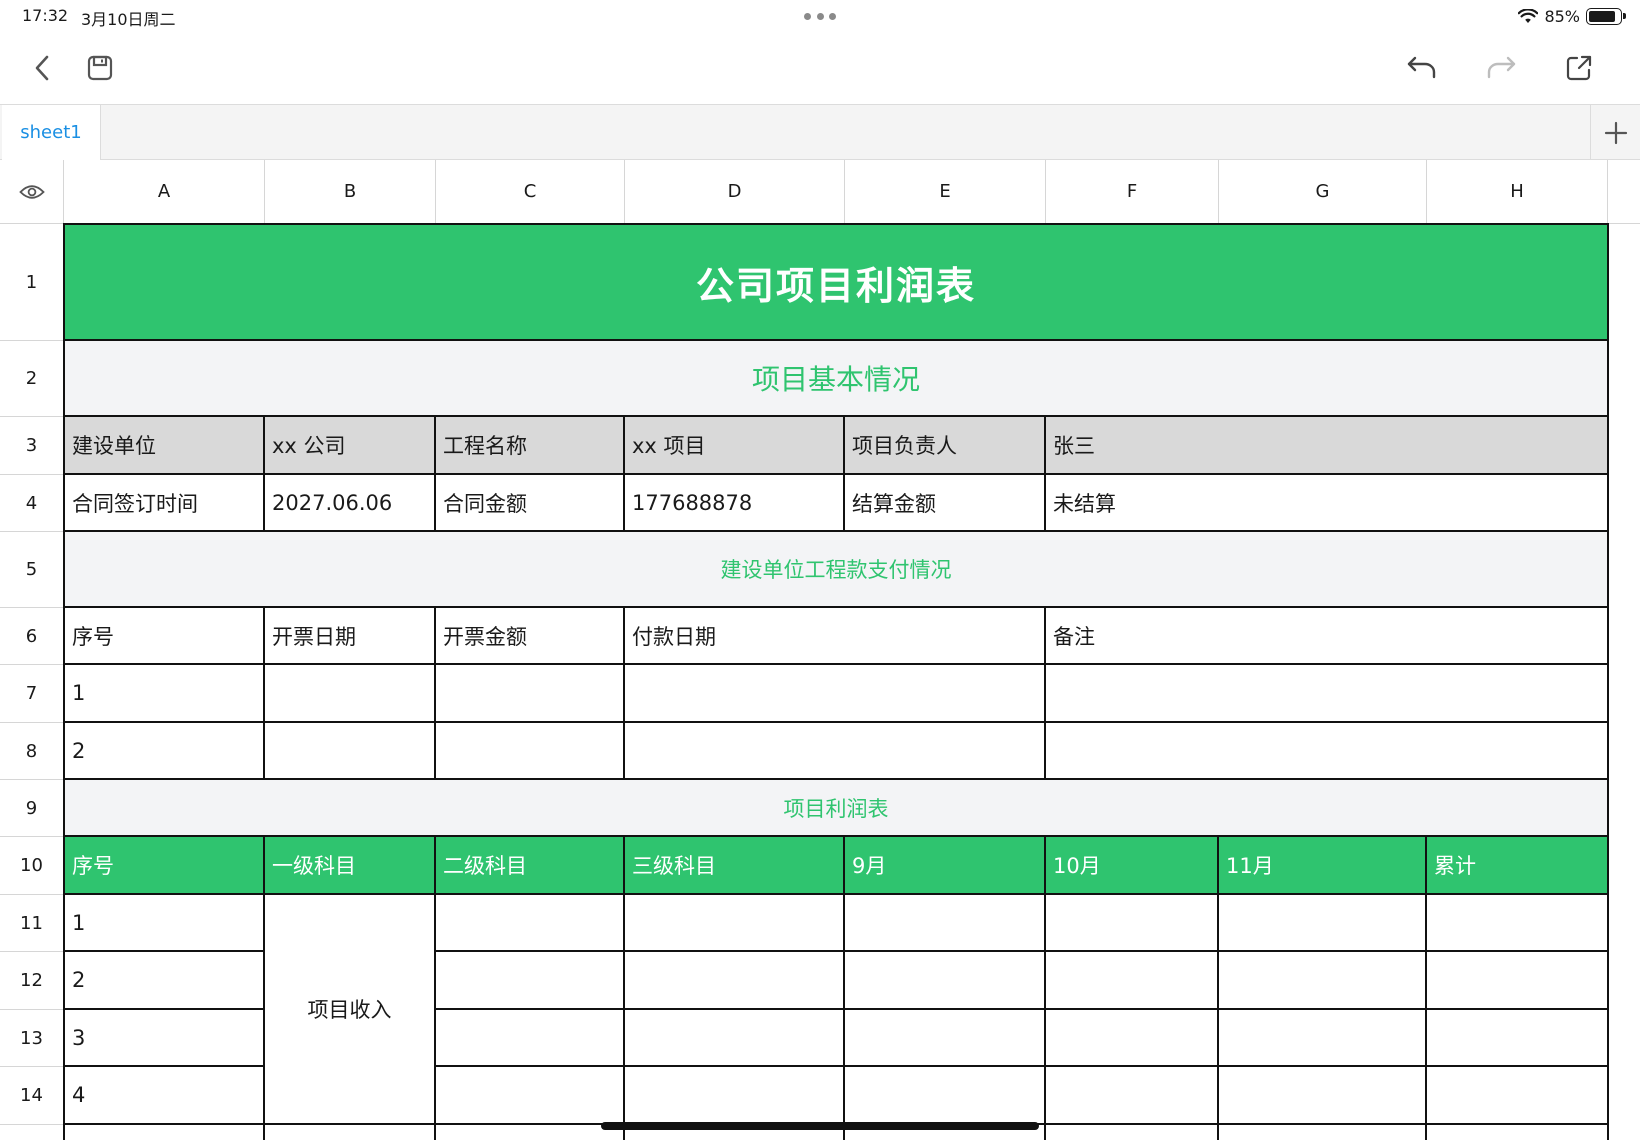 The image size is (1640, 1140). Describe the element at coordinates (32, 191) in the screenshot. I see `select-all-corner` at that location.